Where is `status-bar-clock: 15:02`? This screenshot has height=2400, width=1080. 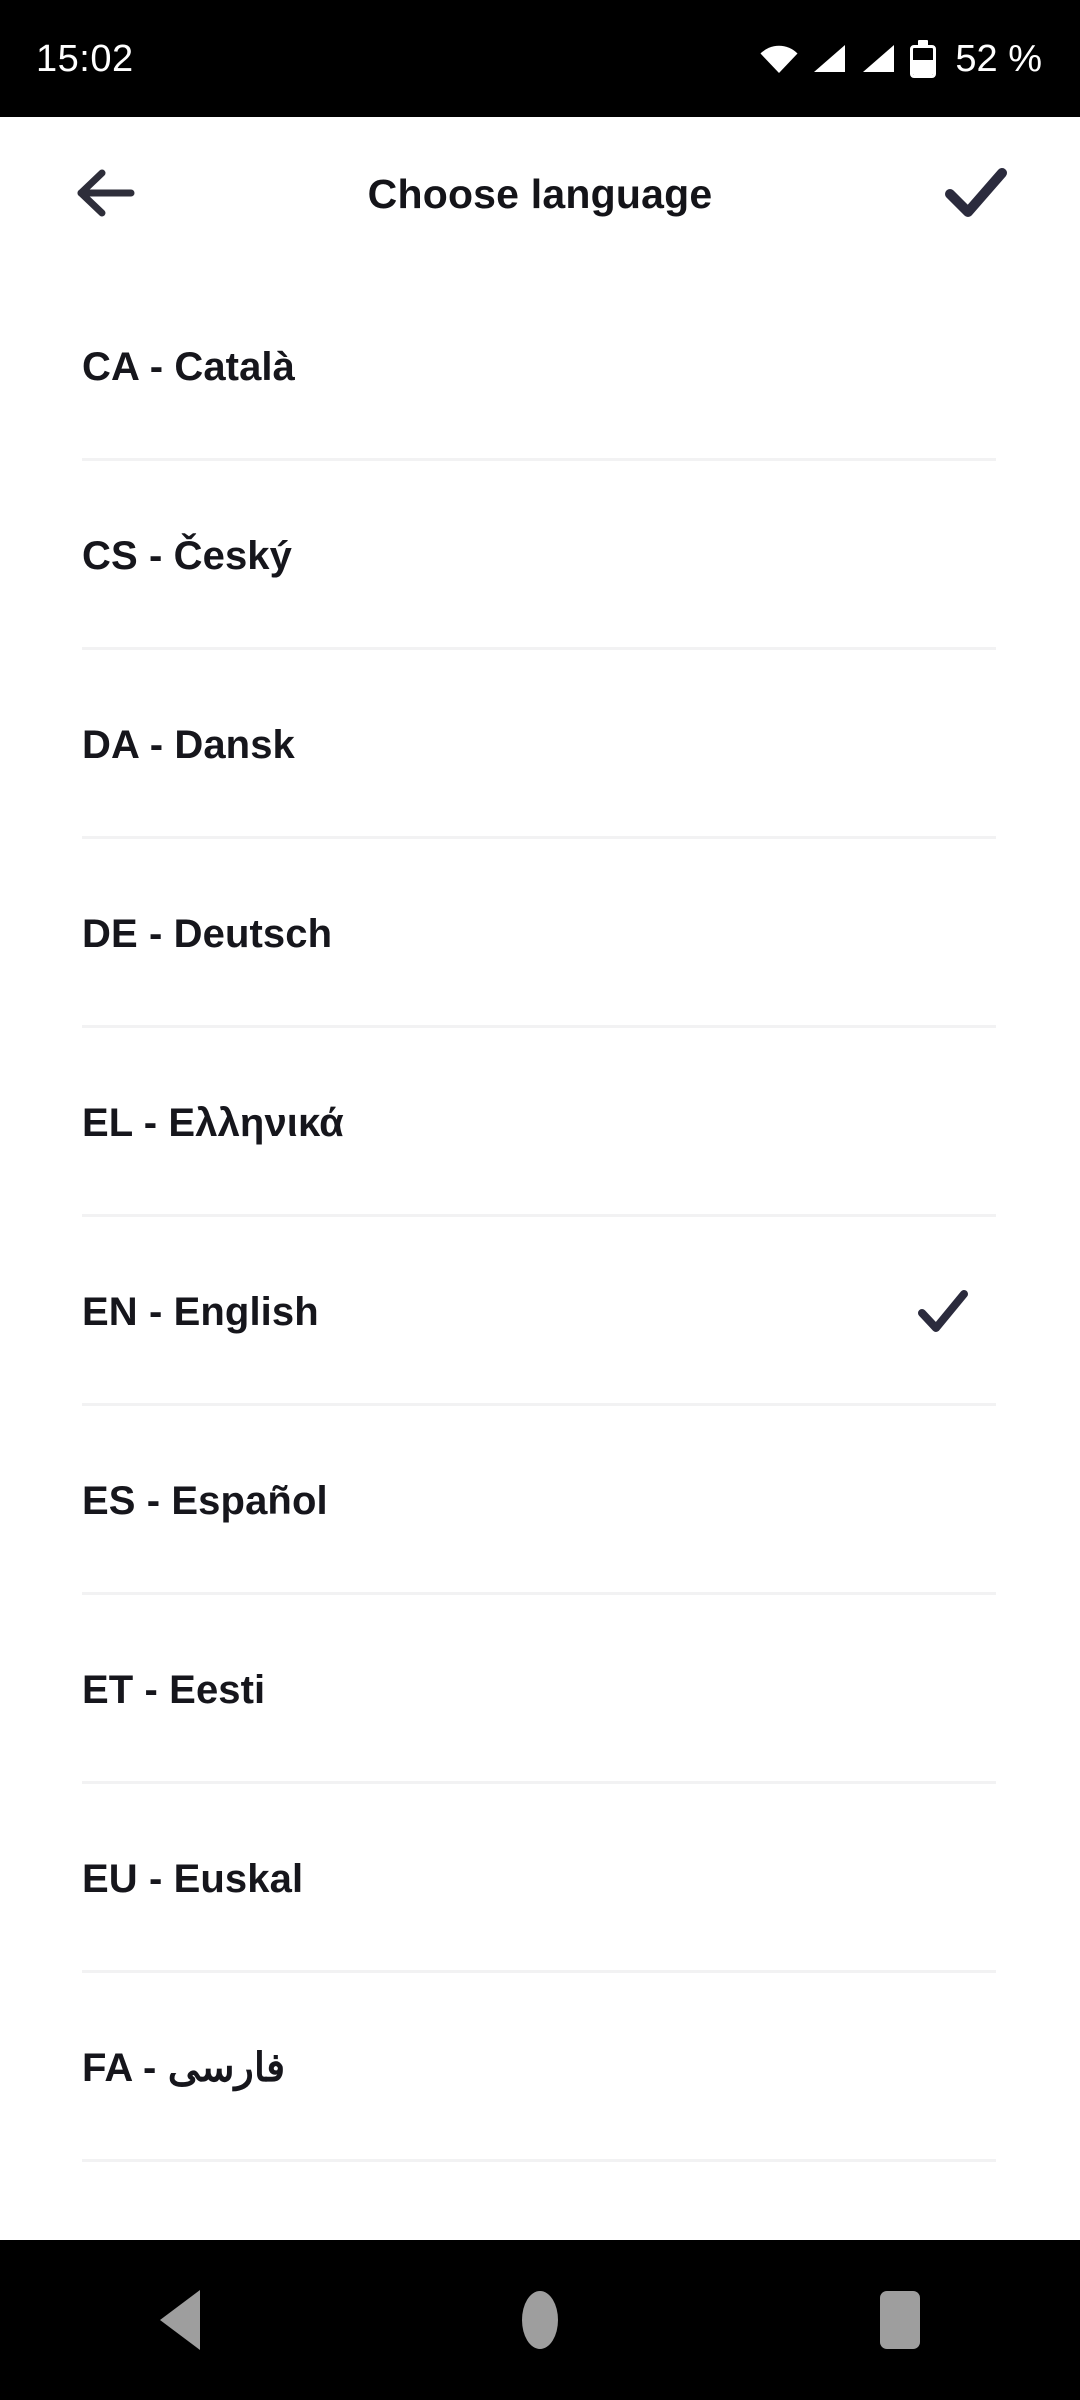
status-bar-clock: 15:02 is located at coordinates (85, 58).